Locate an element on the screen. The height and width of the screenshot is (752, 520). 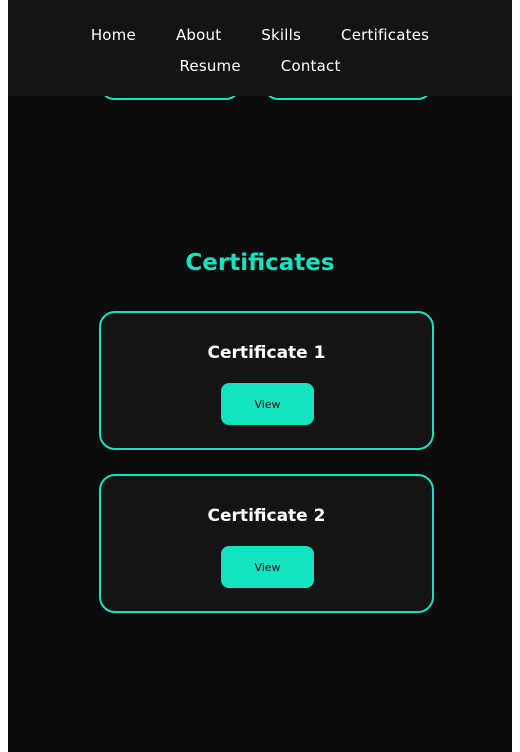
nav-row: Home About Skills Certificates is located at coordinates (260, 35).